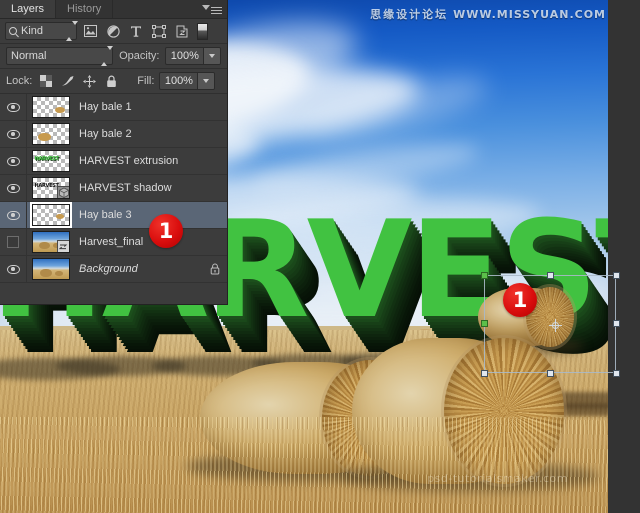 The image size is (640, 513). What do you see at coordinates (139, 56) in the screenshot?
I see `opacity-label: Opacity:` at bounding box center [139, 56].